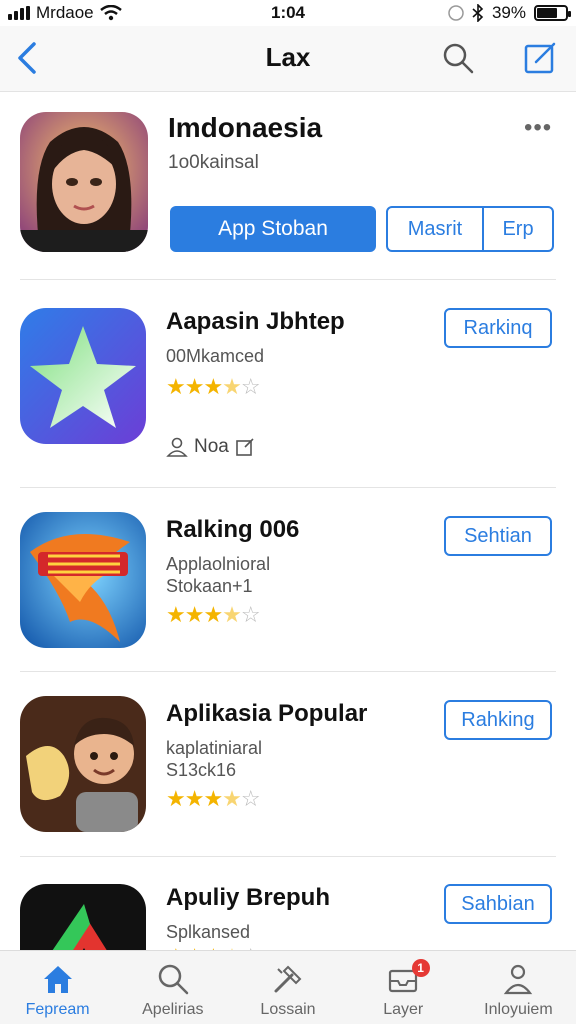 Image resolution: width=576 pixels, height=1024 pixels. Describe the element at coordinates (273, 229) in the screenshot. I see `app-store-button: App Stoban` at that location.